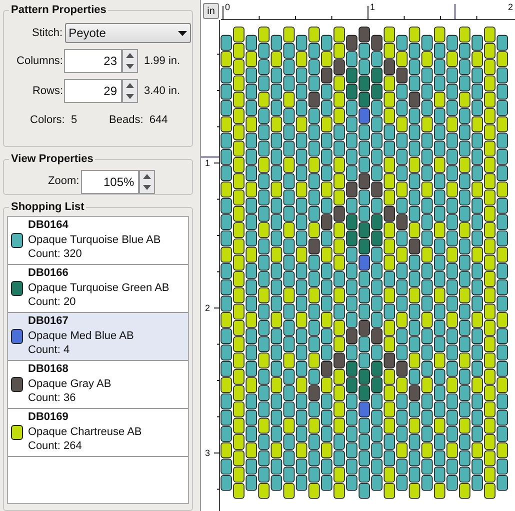 This screenshot has width=515, height=511. Describe the element at coordinates (47, 207) in the screenshot. I see `group-title: Shopping List` at that location.